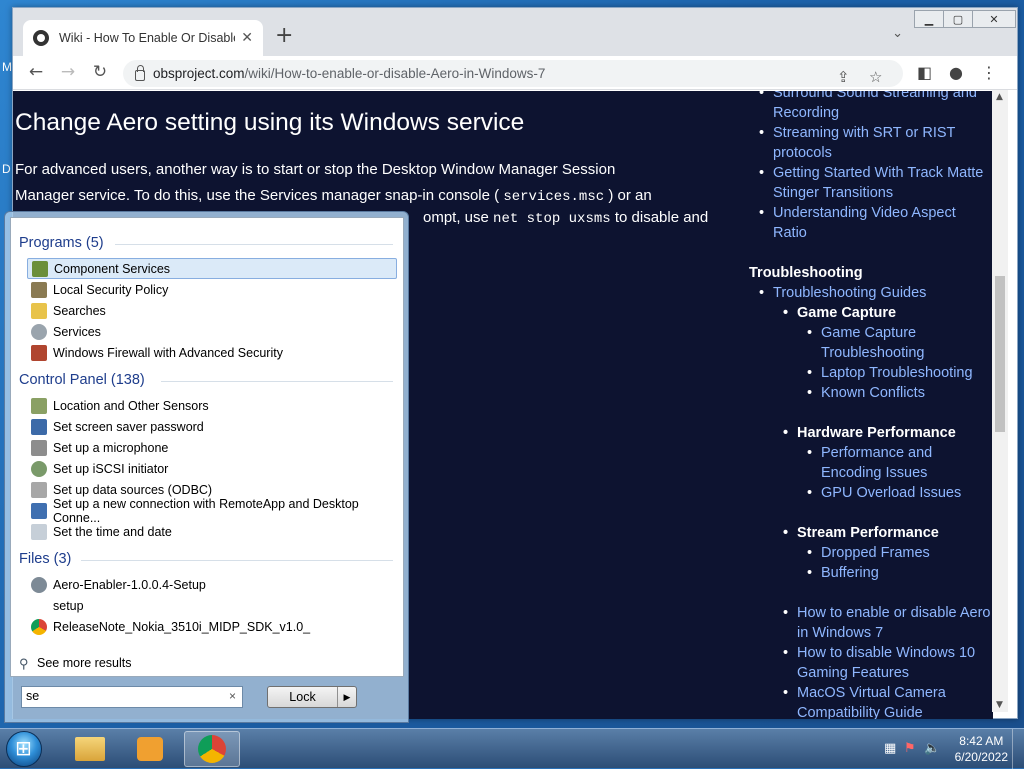 The image size is (1024, 769). What do you see at coordinates (924, 72) in the screenshot?
I see `side-panel-icon: ◧` at bounding box center [924, 72].